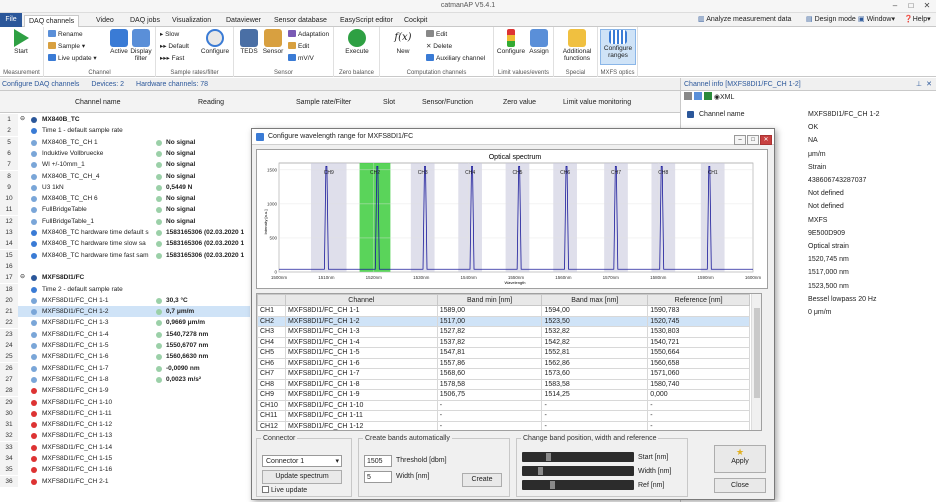 Image resolution: width=936 pixels, height=502 pixels. What do you see at coordinates (125, 425) in the screenshot?
I see `channel-row: 31 MXFS8DI1/FC_CH 1-12` at bounding box center [125, 425].